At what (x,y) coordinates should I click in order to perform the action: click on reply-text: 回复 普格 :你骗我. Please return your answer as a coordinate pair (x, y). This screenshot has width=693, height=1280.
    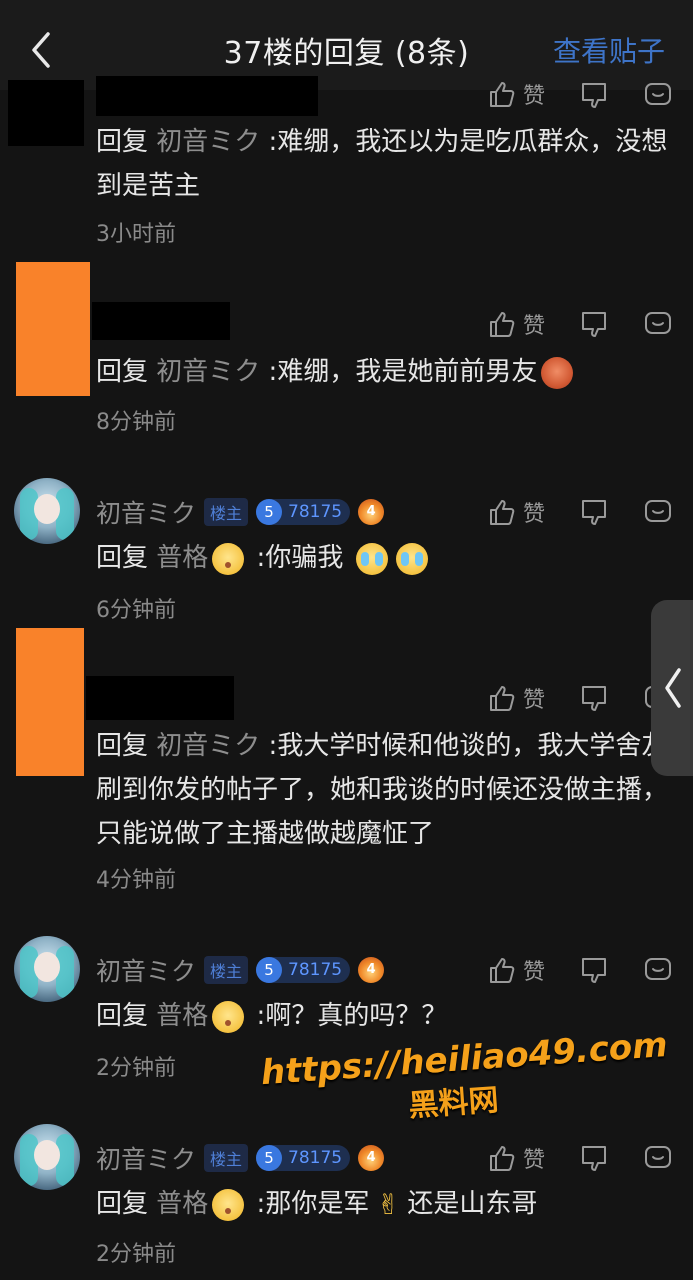
    Looking at the image, I should click on (382, 558).